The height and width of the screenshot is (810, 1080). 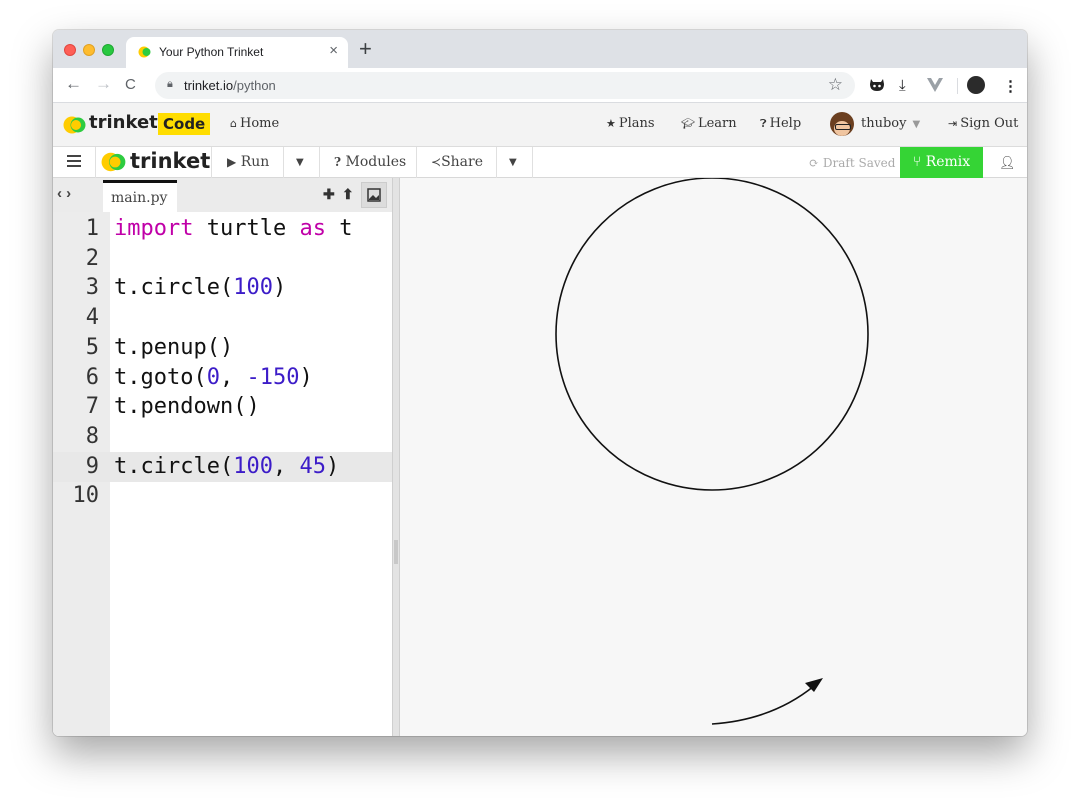 What do you see at coordinates (154, 228) in the screenshot?
I see `code-token: import` at bounding box center [154, 228].